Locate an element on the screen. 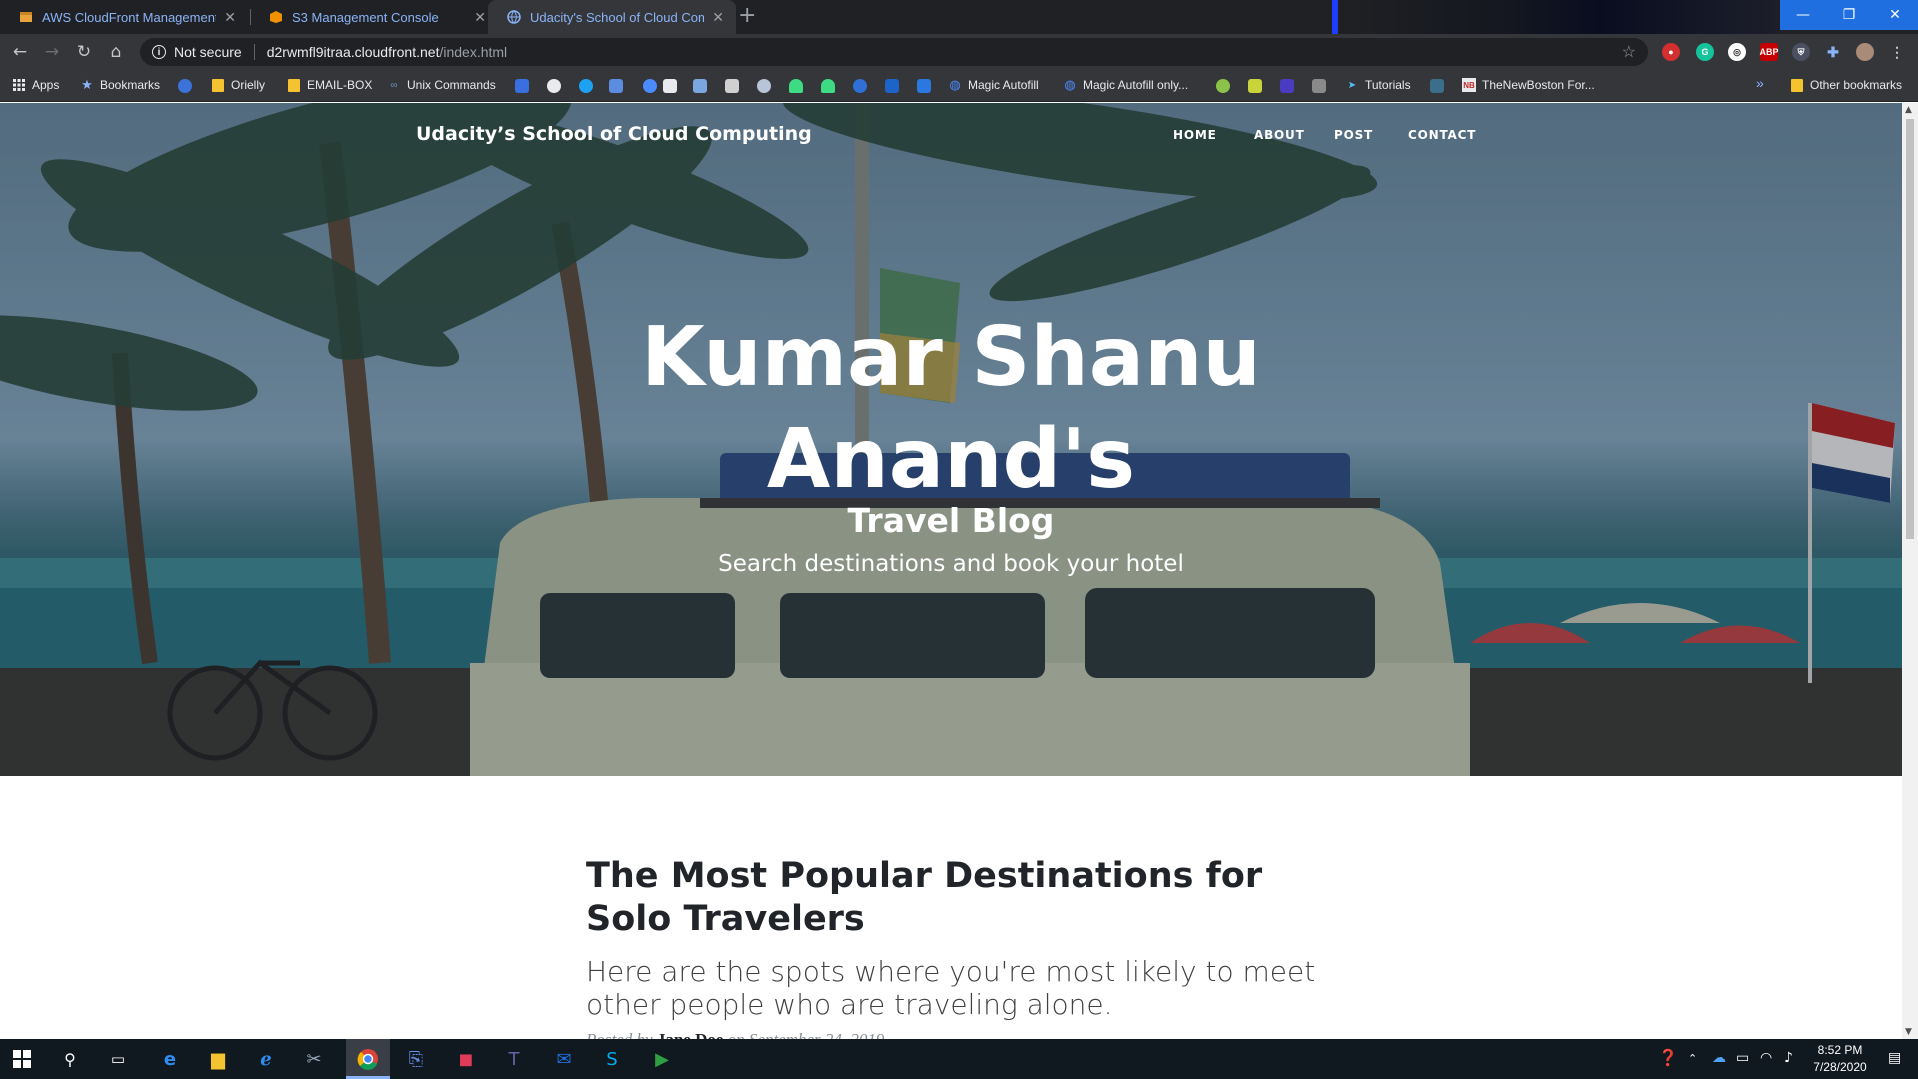  nav-post: POST is located at coordinates (1353, 135).